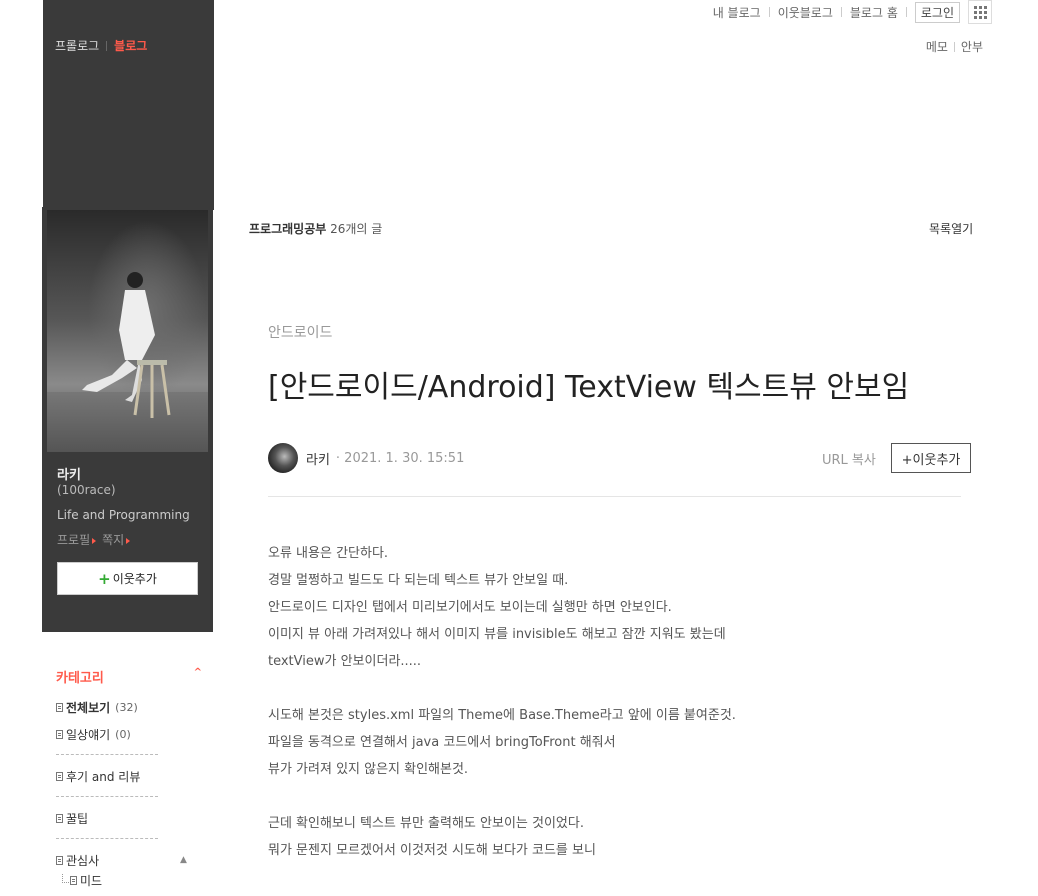 This screenshot has height=896, width=1038. I want to click on category-item-tips: 꿀팁, so click(72, 818).